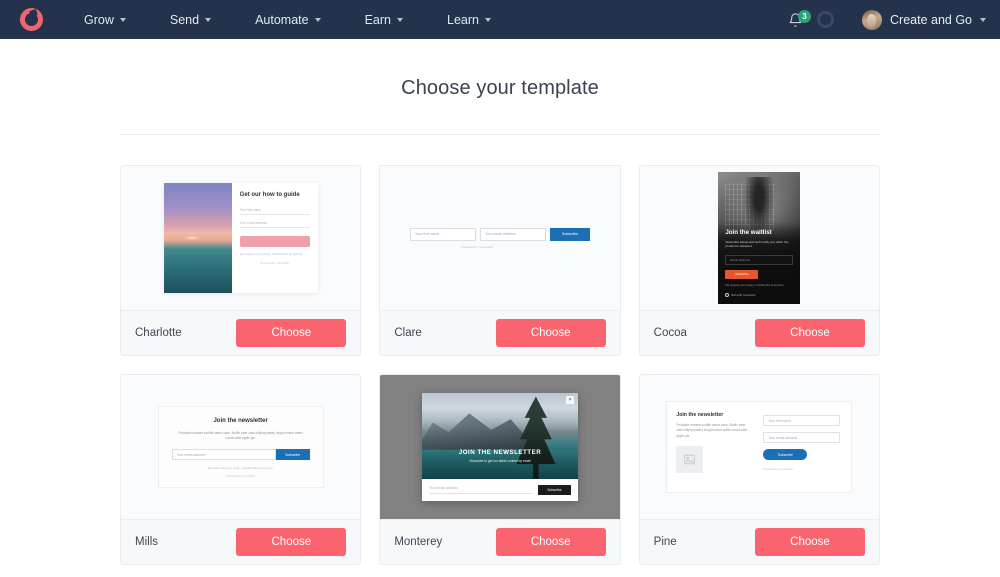  I want to click on main-nav: Grow Send Automate Earn Learn, so click(287, 19).